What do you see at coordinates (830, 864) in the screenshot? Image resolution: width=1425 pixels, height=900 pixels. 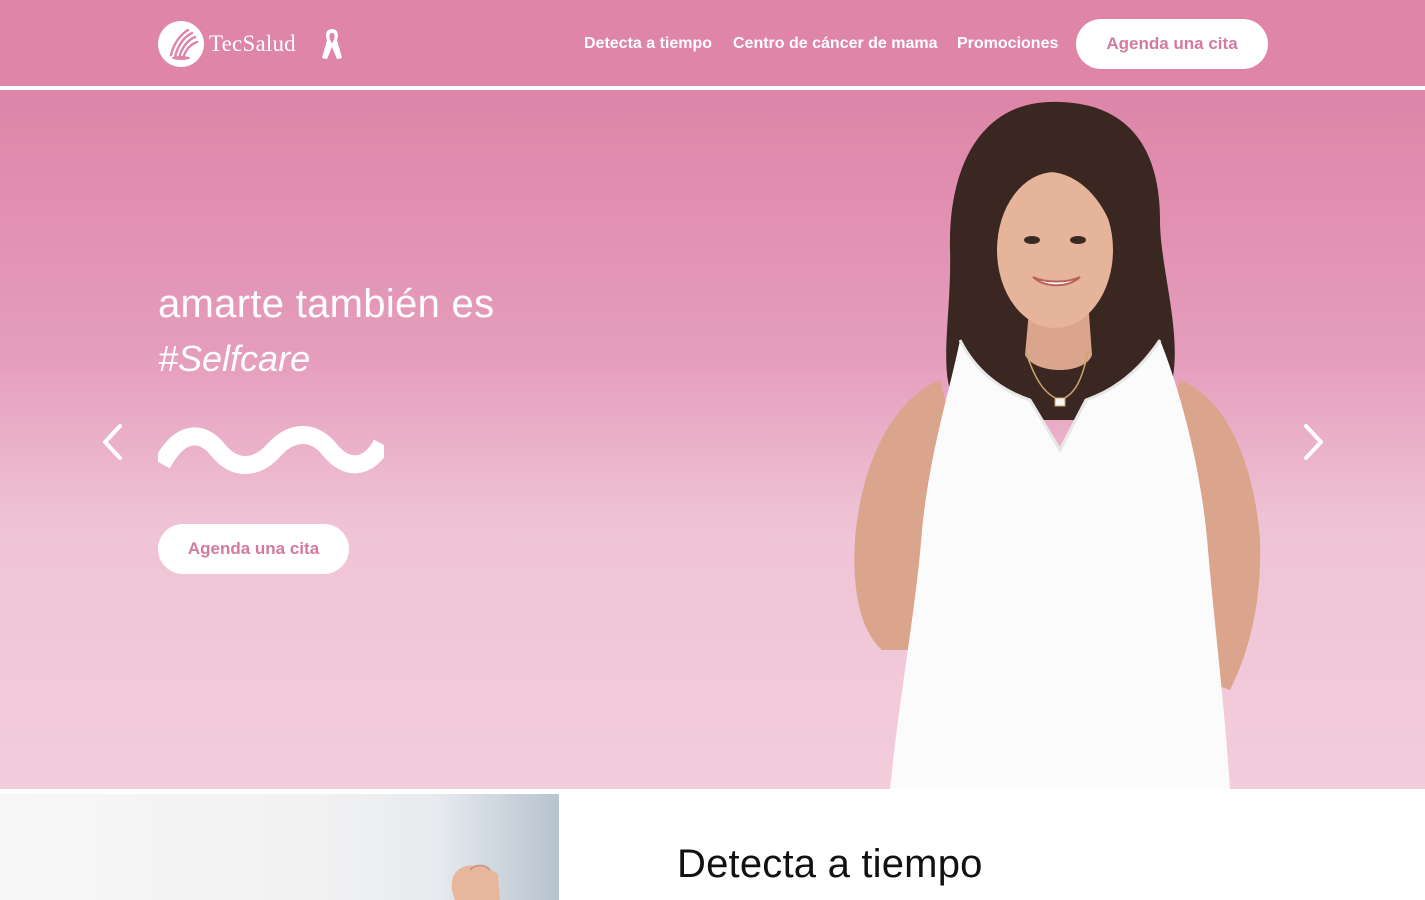 I see `section-title: Detecta a tiempo` at bounding box center [830, 864].